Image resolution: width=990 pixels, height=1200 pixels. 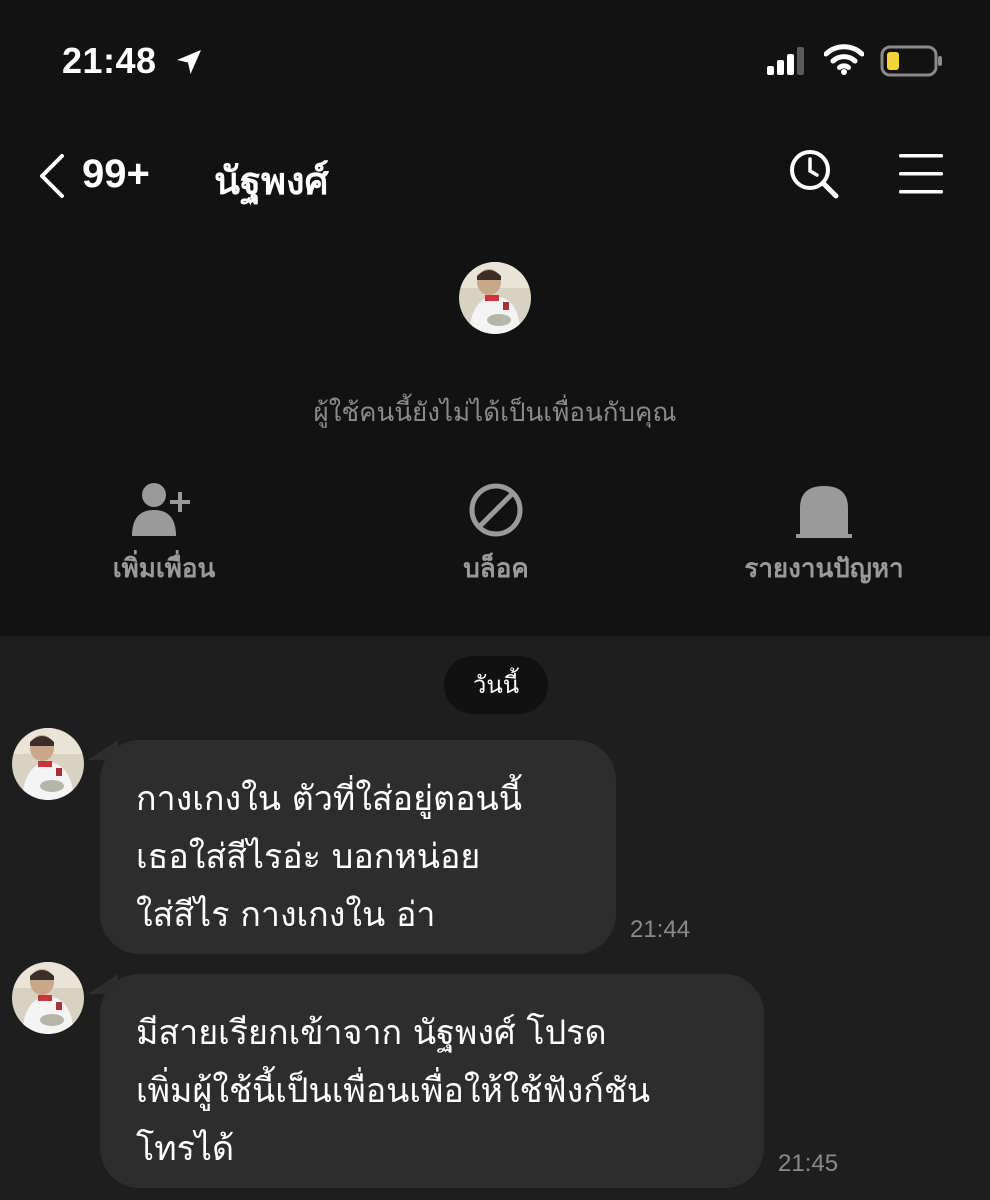 What do you see at coordinates (921, 174) in the screenshot?
I see `menu-icon` at bounding box center [921, 174].